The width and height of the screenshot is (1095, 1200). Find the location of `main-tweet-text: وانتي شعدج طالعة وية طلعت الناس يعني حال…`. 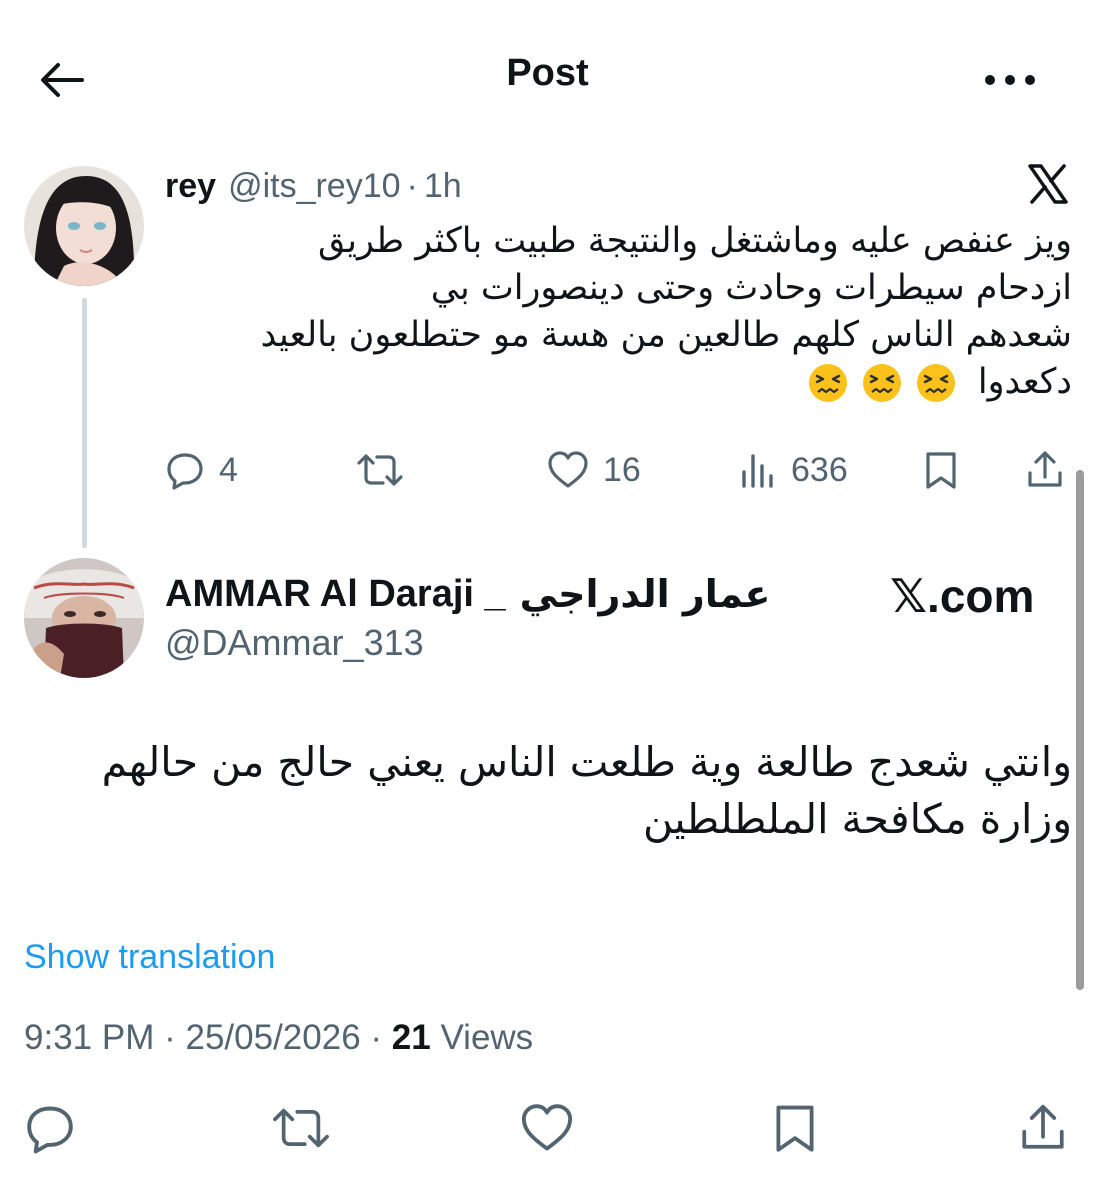

main-tweet-text: وانتي شعدج طالعة وية طلعت الناس يعني حال… is located at coordinates (556, 791).